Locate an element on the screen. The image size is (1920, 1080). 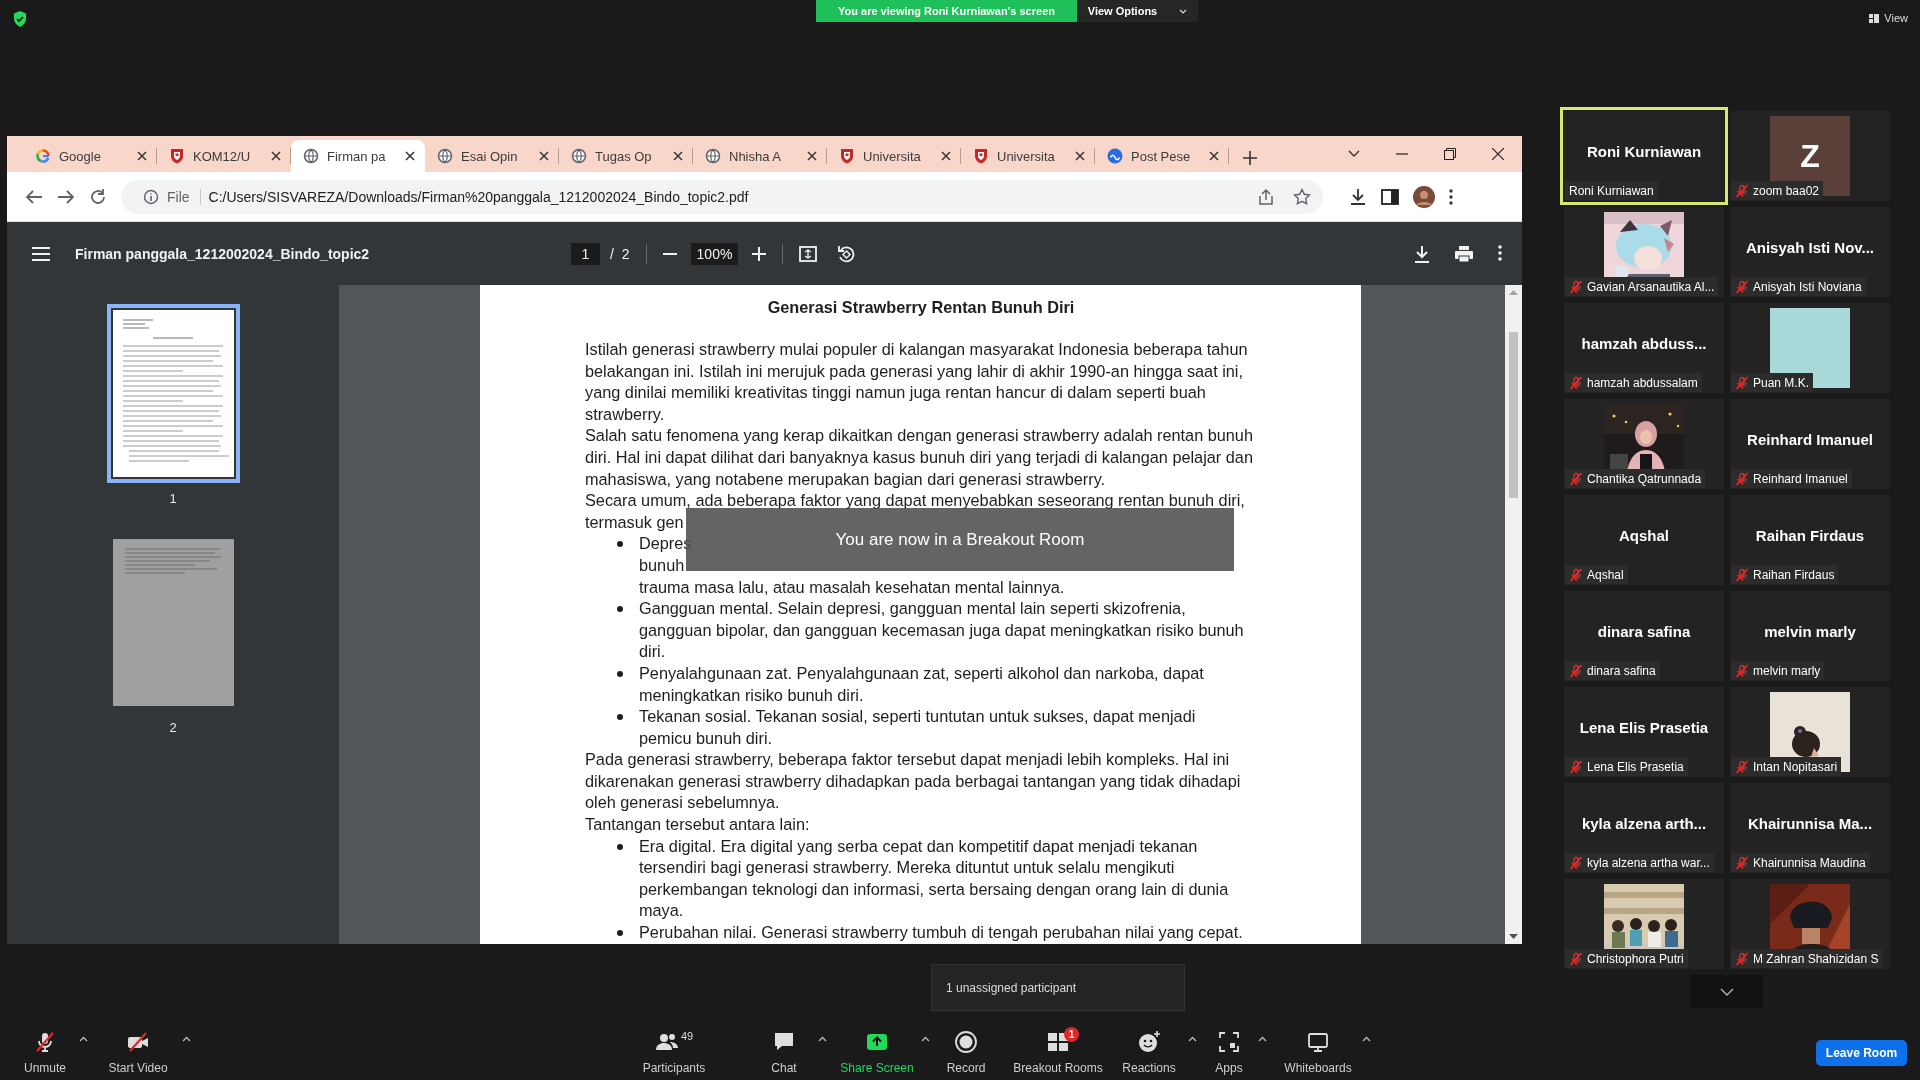
participant-label: Christophora Putri is located at coordinates (1635, 958).